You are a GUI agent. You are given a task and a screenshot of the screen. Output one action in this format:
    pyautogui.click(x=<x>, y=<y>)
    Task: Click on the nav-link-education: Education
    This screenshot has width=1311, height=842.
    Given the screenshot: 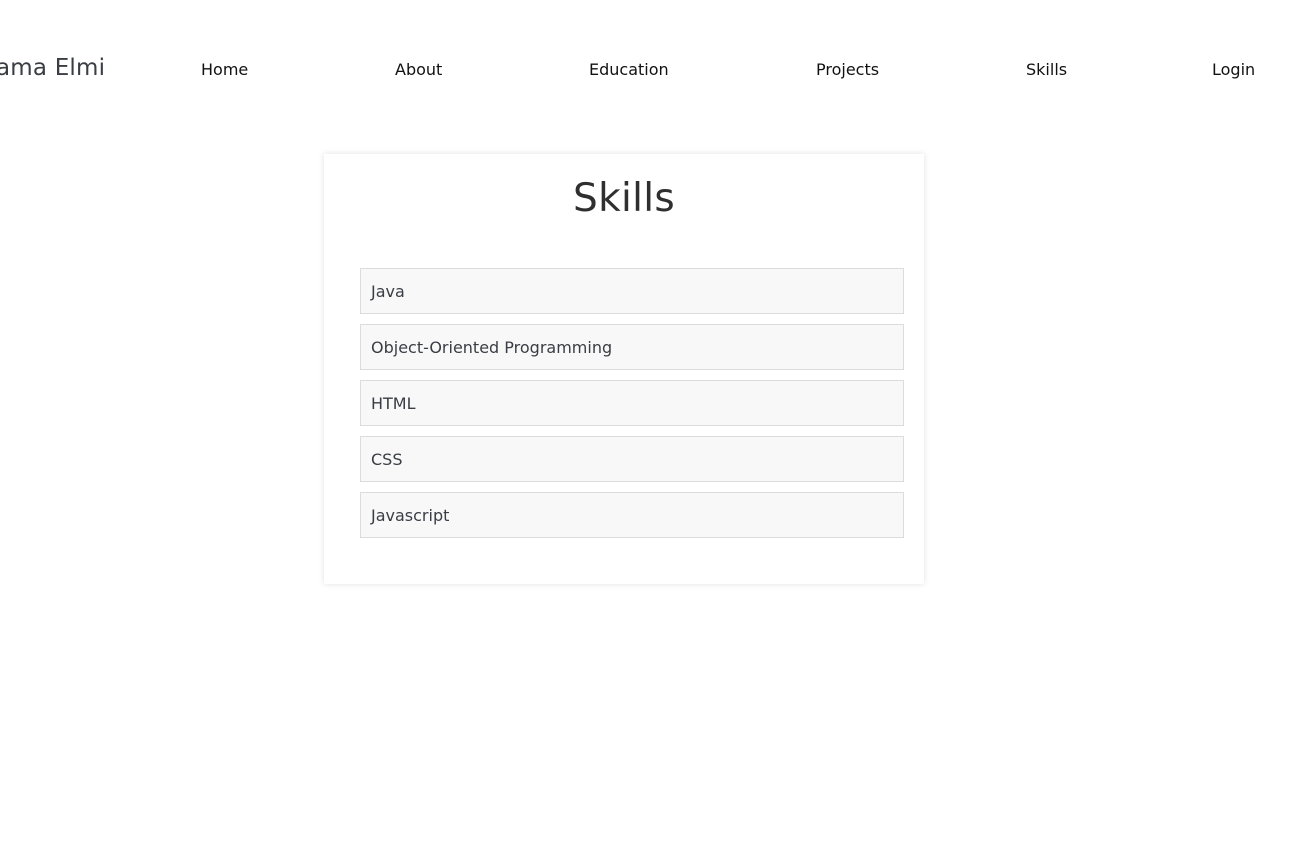 What is the action you would take?
    pyautogui.click(x=629, y=69)
    